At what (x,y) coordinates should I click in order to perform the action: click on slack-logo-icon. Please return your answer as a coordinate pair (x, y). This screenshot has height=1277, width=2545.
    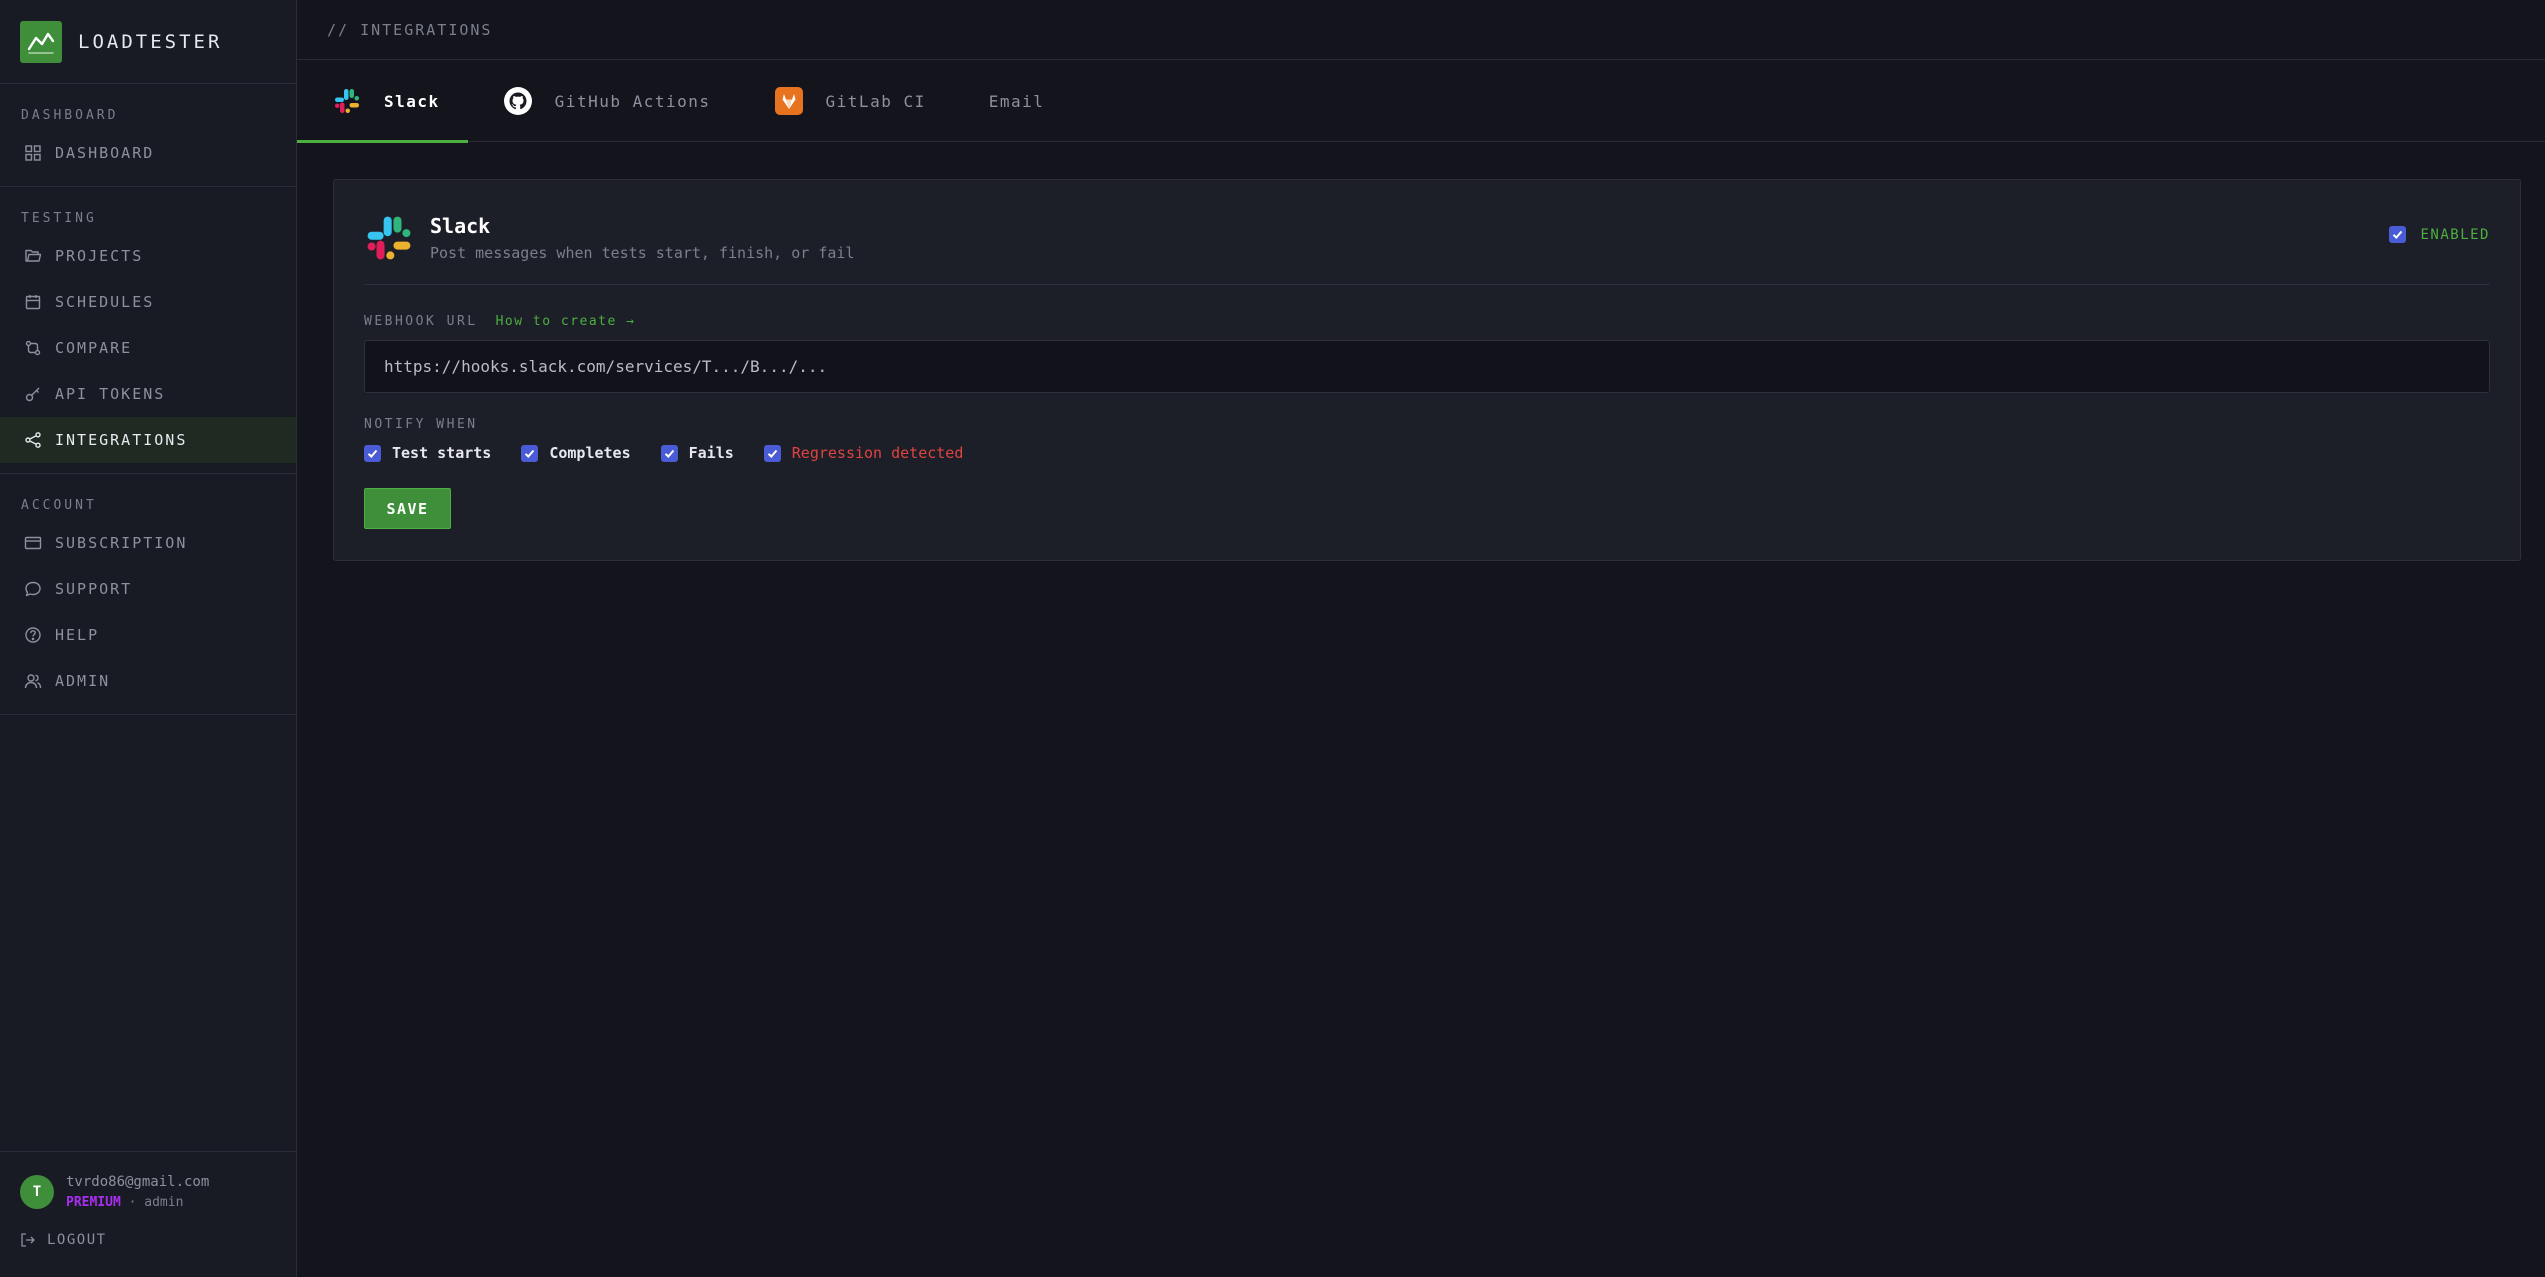
    Looking at the image, I should click on (389, 237).